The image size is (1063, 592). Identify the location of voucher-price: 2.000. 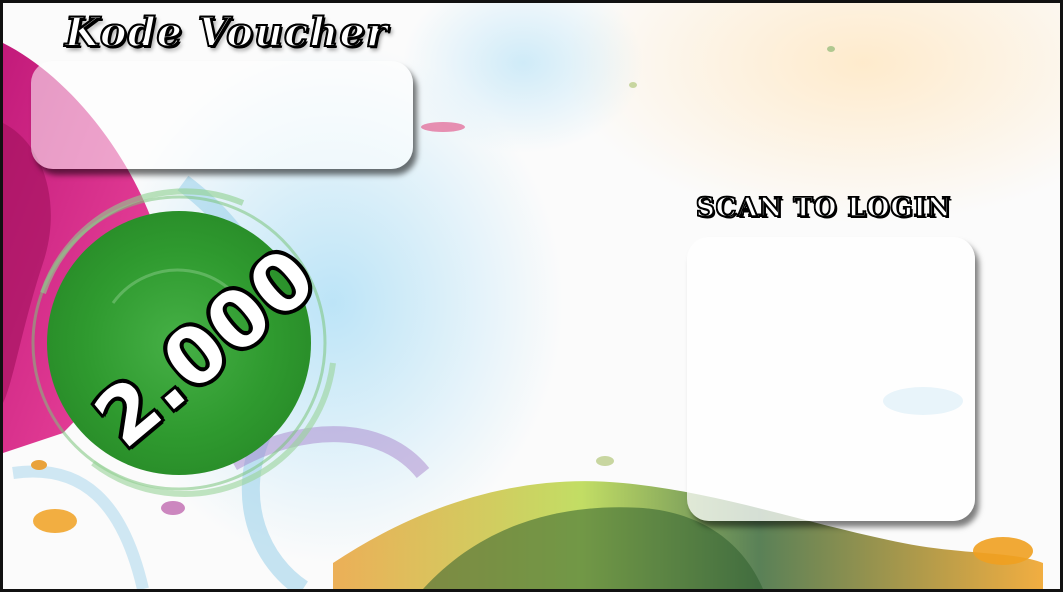
(206, 348).